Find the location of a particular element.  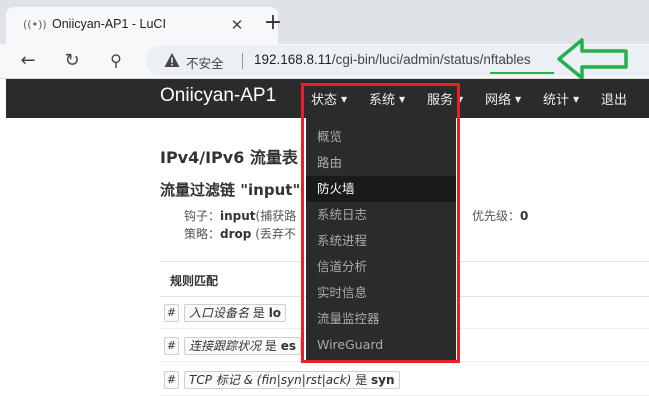

chain-priority: 优先级：0 is located at coordinates (500, 215).